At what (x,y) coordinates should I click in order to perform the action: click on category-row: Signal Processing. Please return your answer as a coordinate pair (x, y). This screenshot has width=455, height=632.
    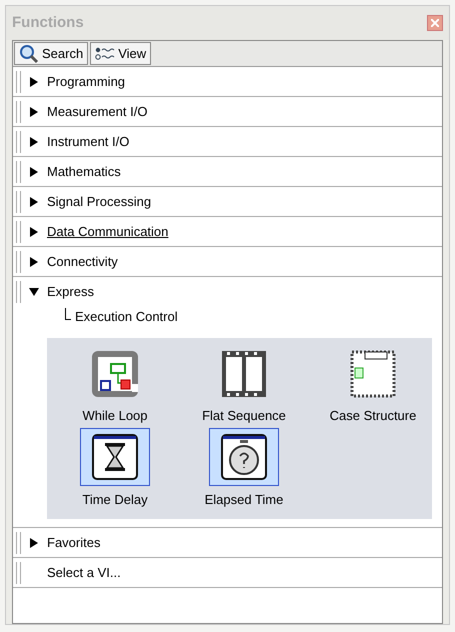
    Looking at the image, I should click on (227, 201).